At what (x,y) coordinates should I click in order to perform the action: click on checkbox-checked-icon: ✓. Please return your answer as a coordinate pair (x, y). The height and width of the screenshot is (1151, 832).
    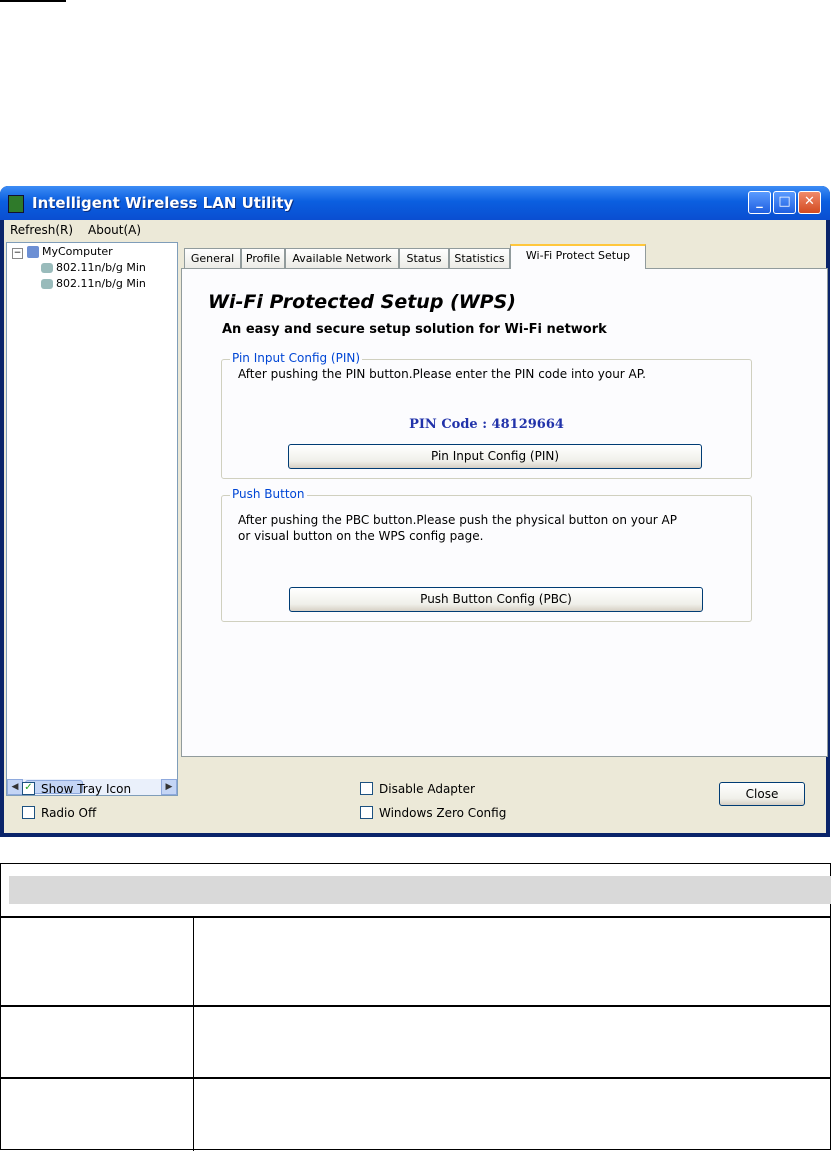
    Looking at the image, I should click on (28, 788).